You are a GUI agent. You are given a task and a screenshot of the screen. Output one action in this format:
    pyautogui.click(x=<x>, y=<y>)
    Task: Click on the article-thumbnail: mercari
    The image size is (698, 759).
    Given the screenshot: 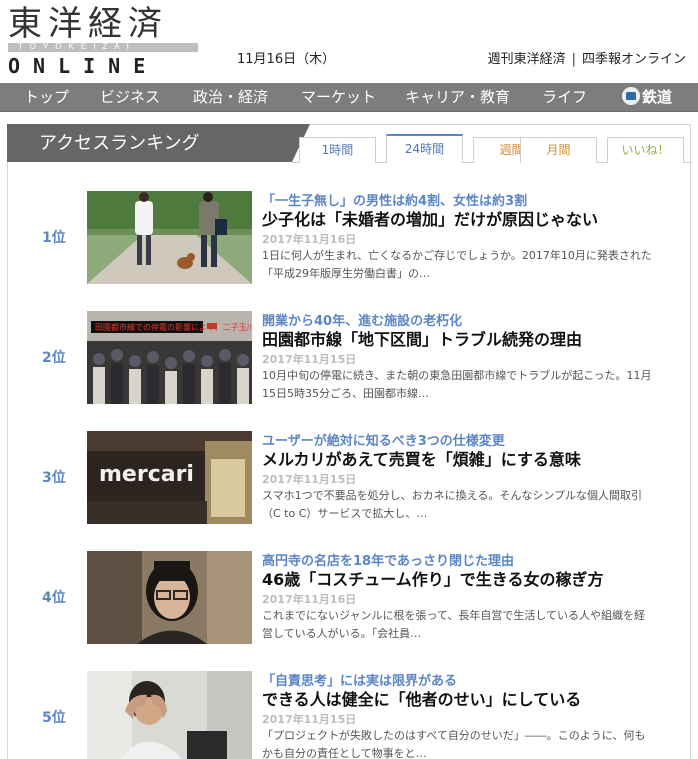 What is the action you would take?
    pyautogui.click(x=169, y=477)
    